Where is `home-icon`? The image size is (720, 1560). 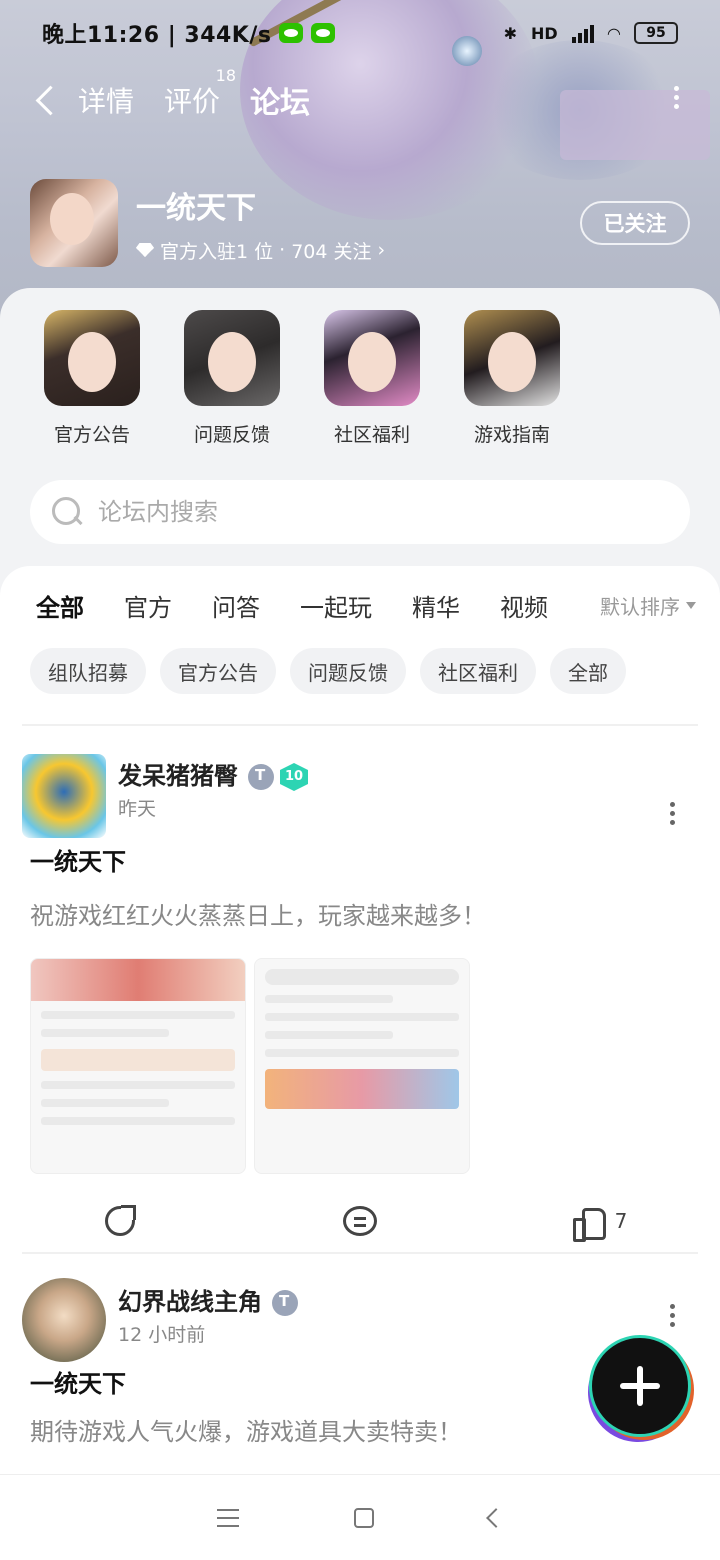
home-icon is located at coordinates (363, 1517).